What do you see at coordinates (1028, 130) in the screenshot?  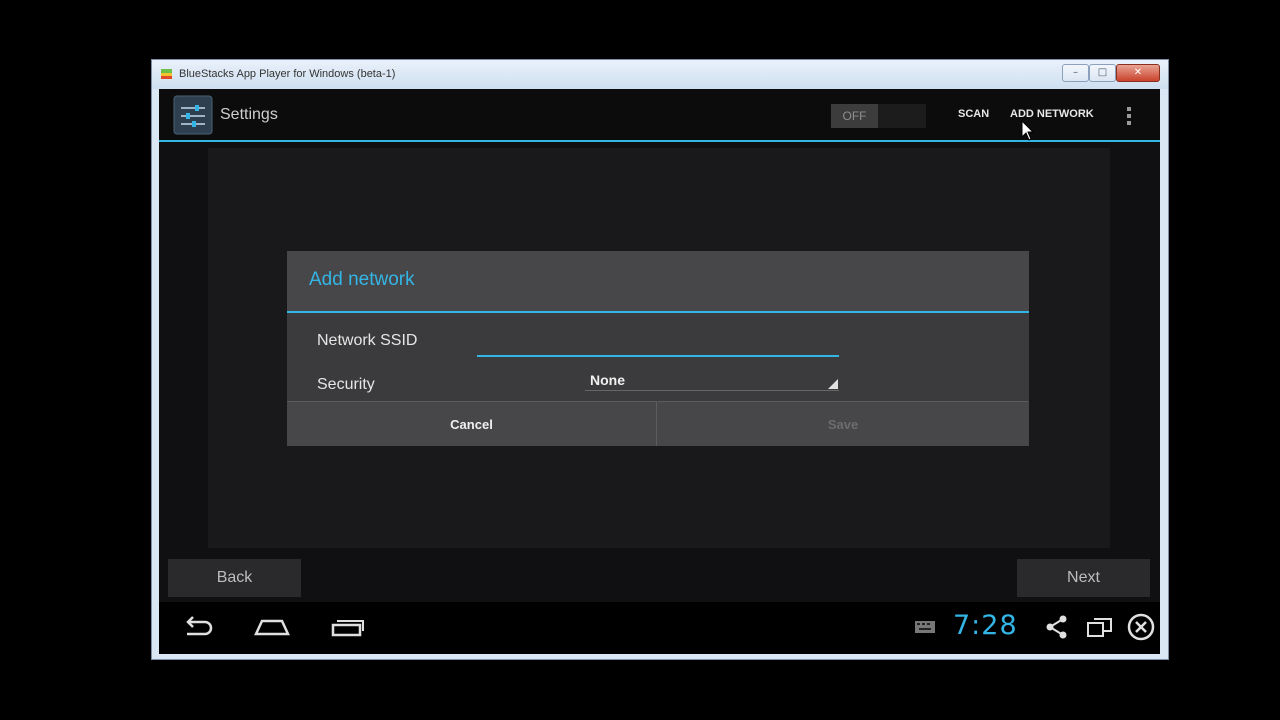 I see `mouse-cursor-icon` at bounding box center [1028, 130].